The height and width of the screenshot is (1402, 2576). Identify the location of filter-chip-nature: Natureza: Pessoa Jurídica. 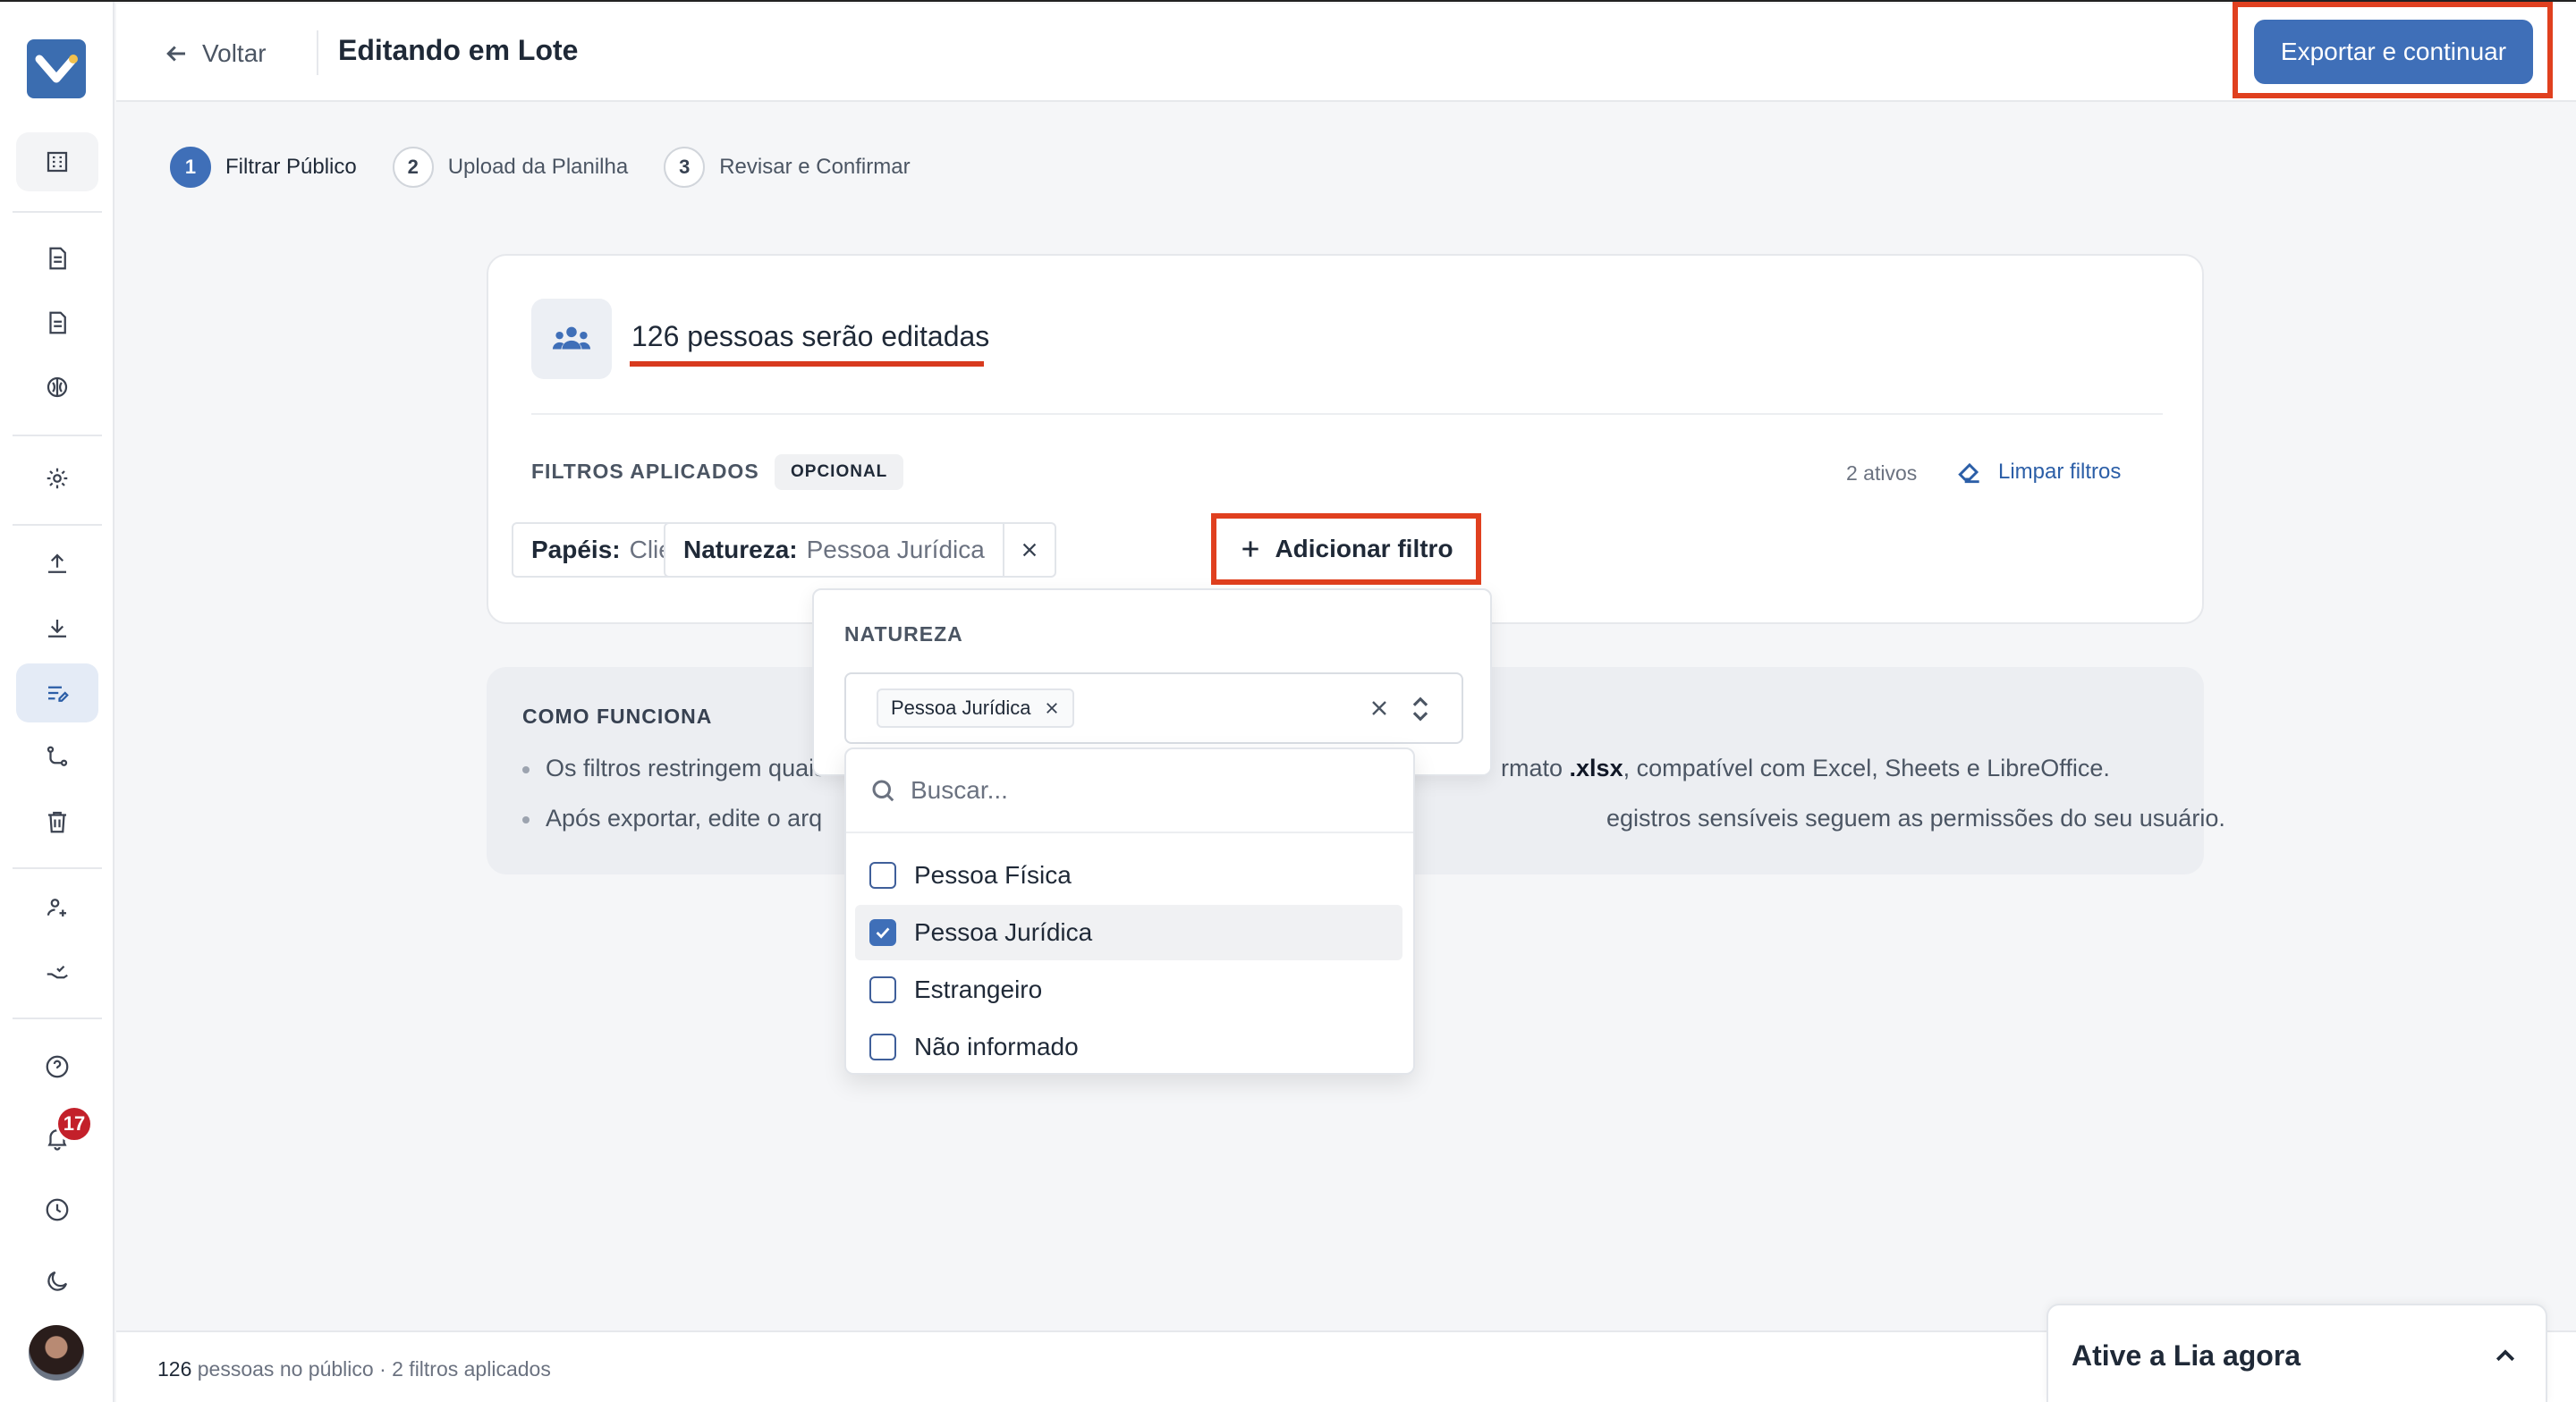
(860, 550).